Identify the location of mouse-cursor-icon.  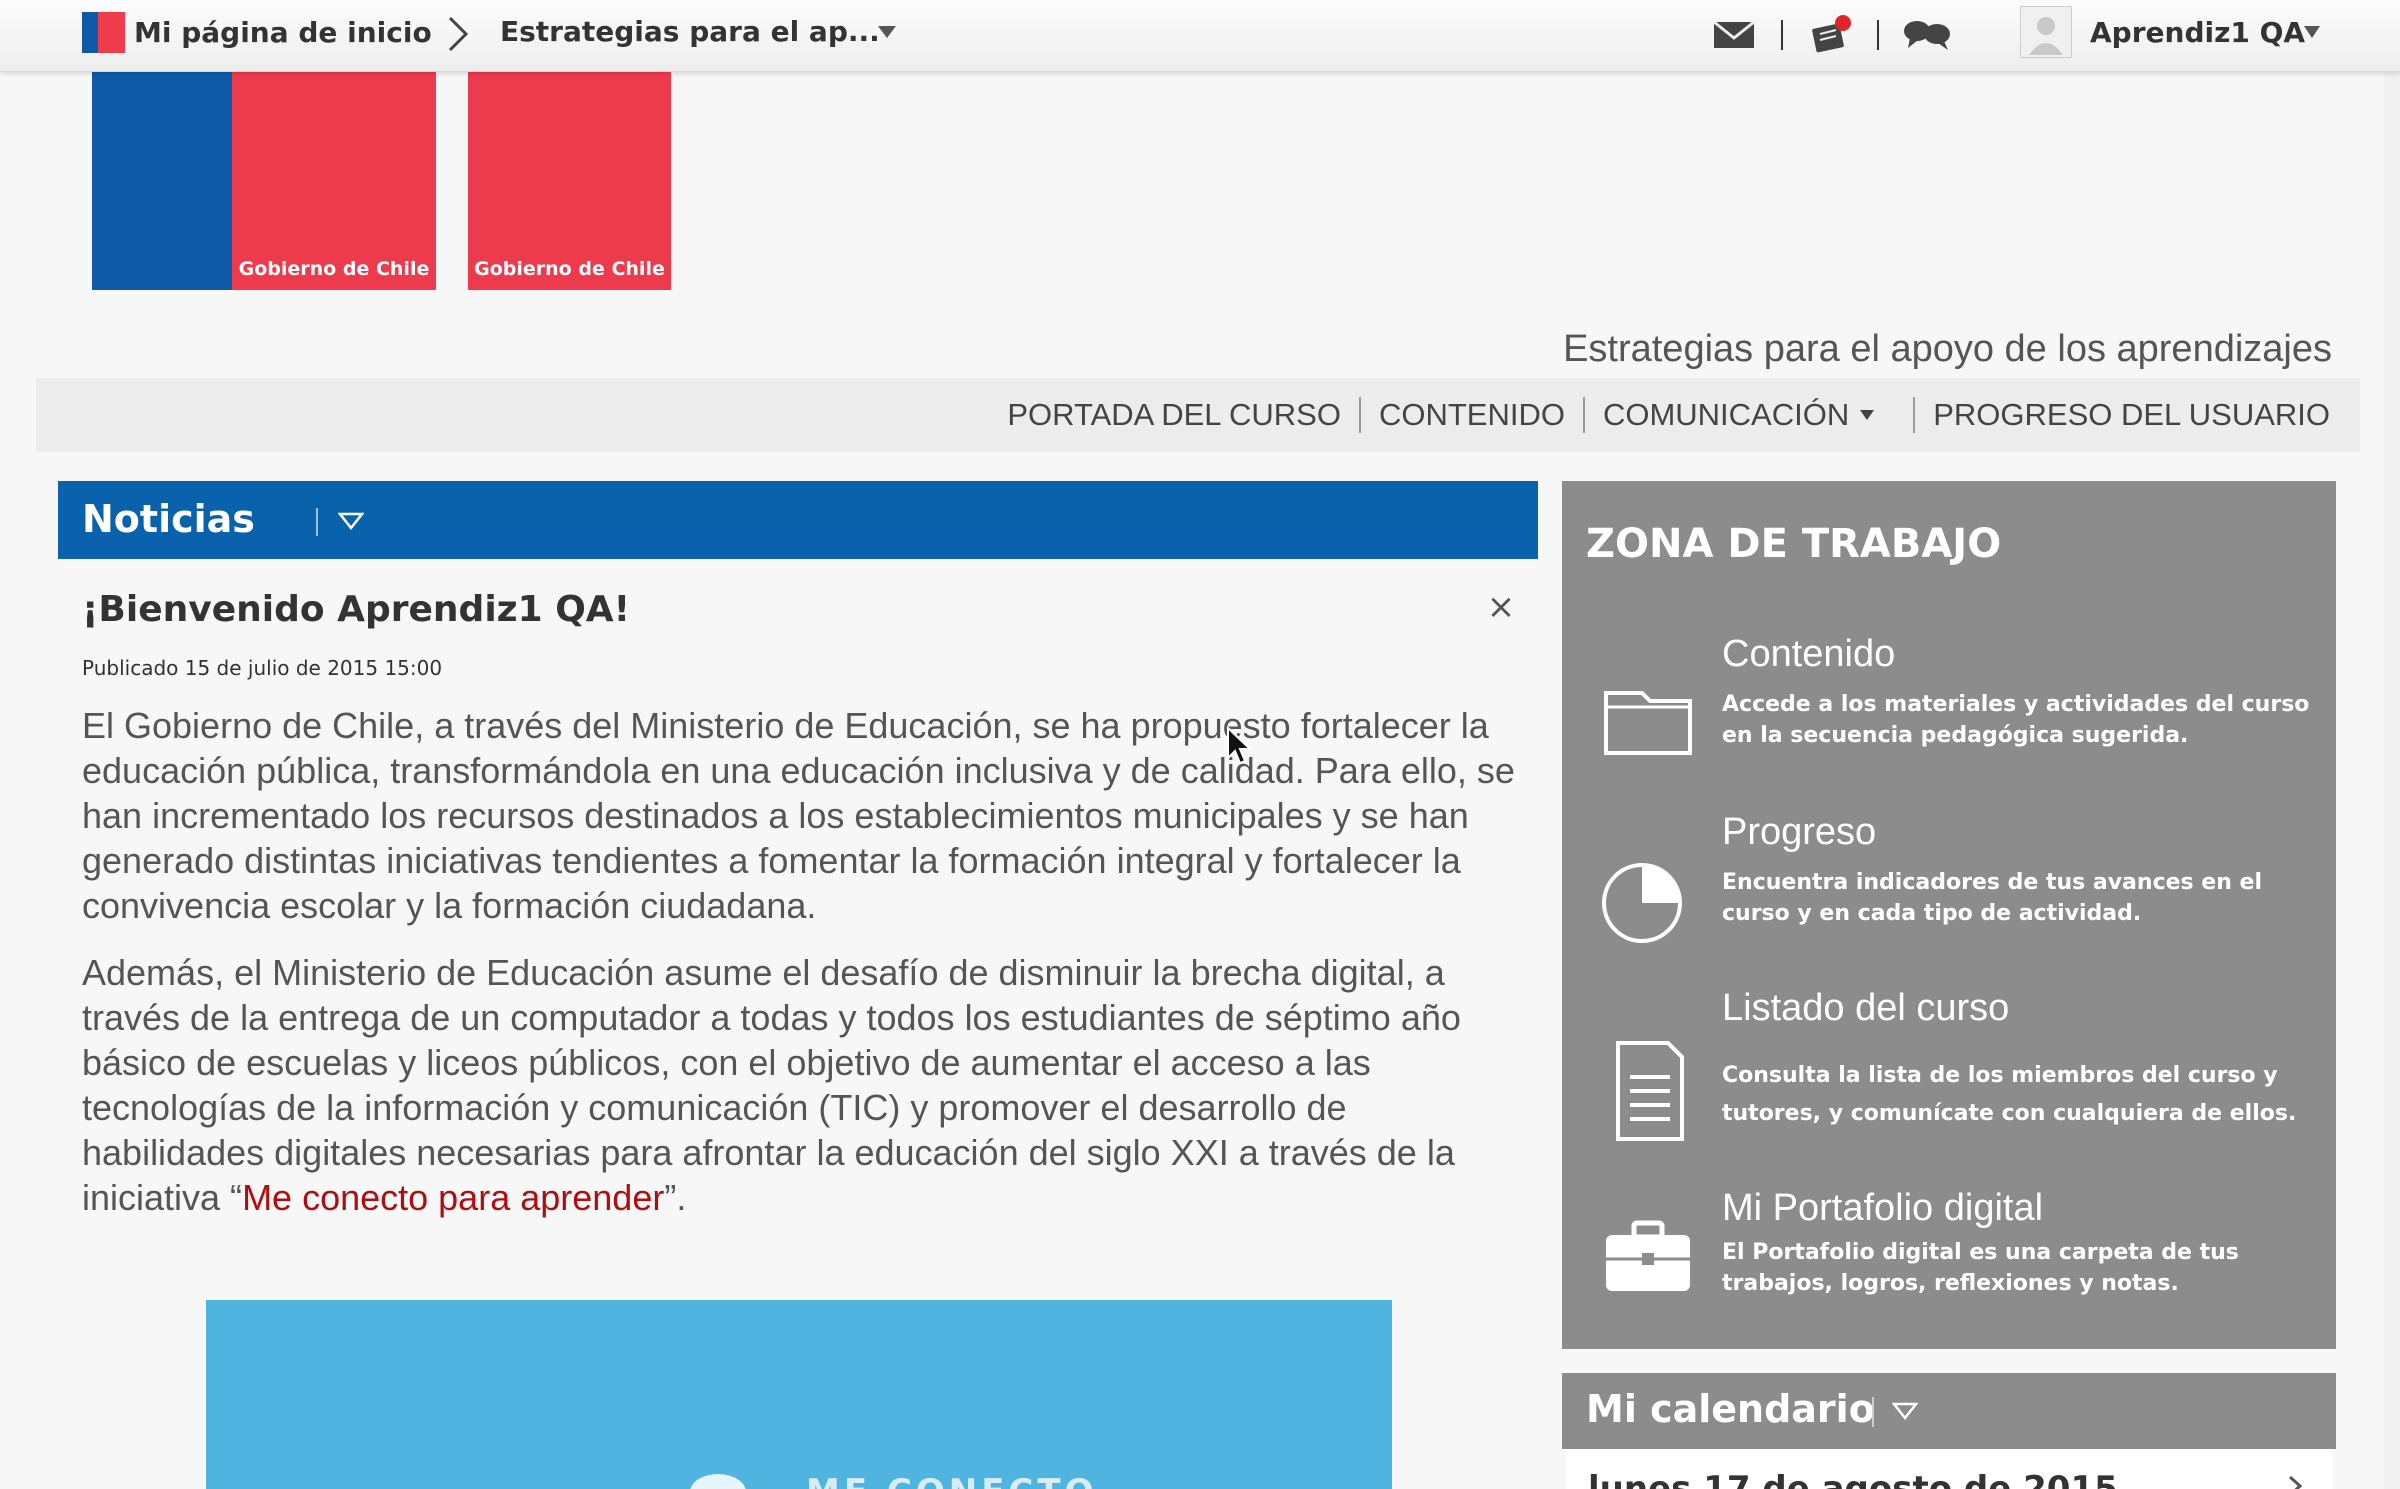
(1239, 745).